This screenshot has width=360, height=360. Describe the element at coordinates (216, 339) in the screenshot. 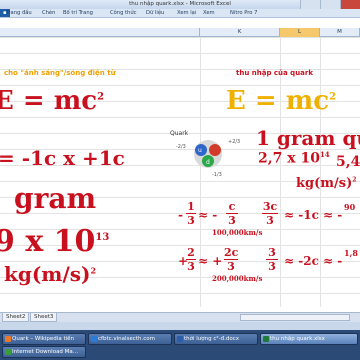

I see `taskbar-item-docx: thời lượng c²-đ.docx` at that location.